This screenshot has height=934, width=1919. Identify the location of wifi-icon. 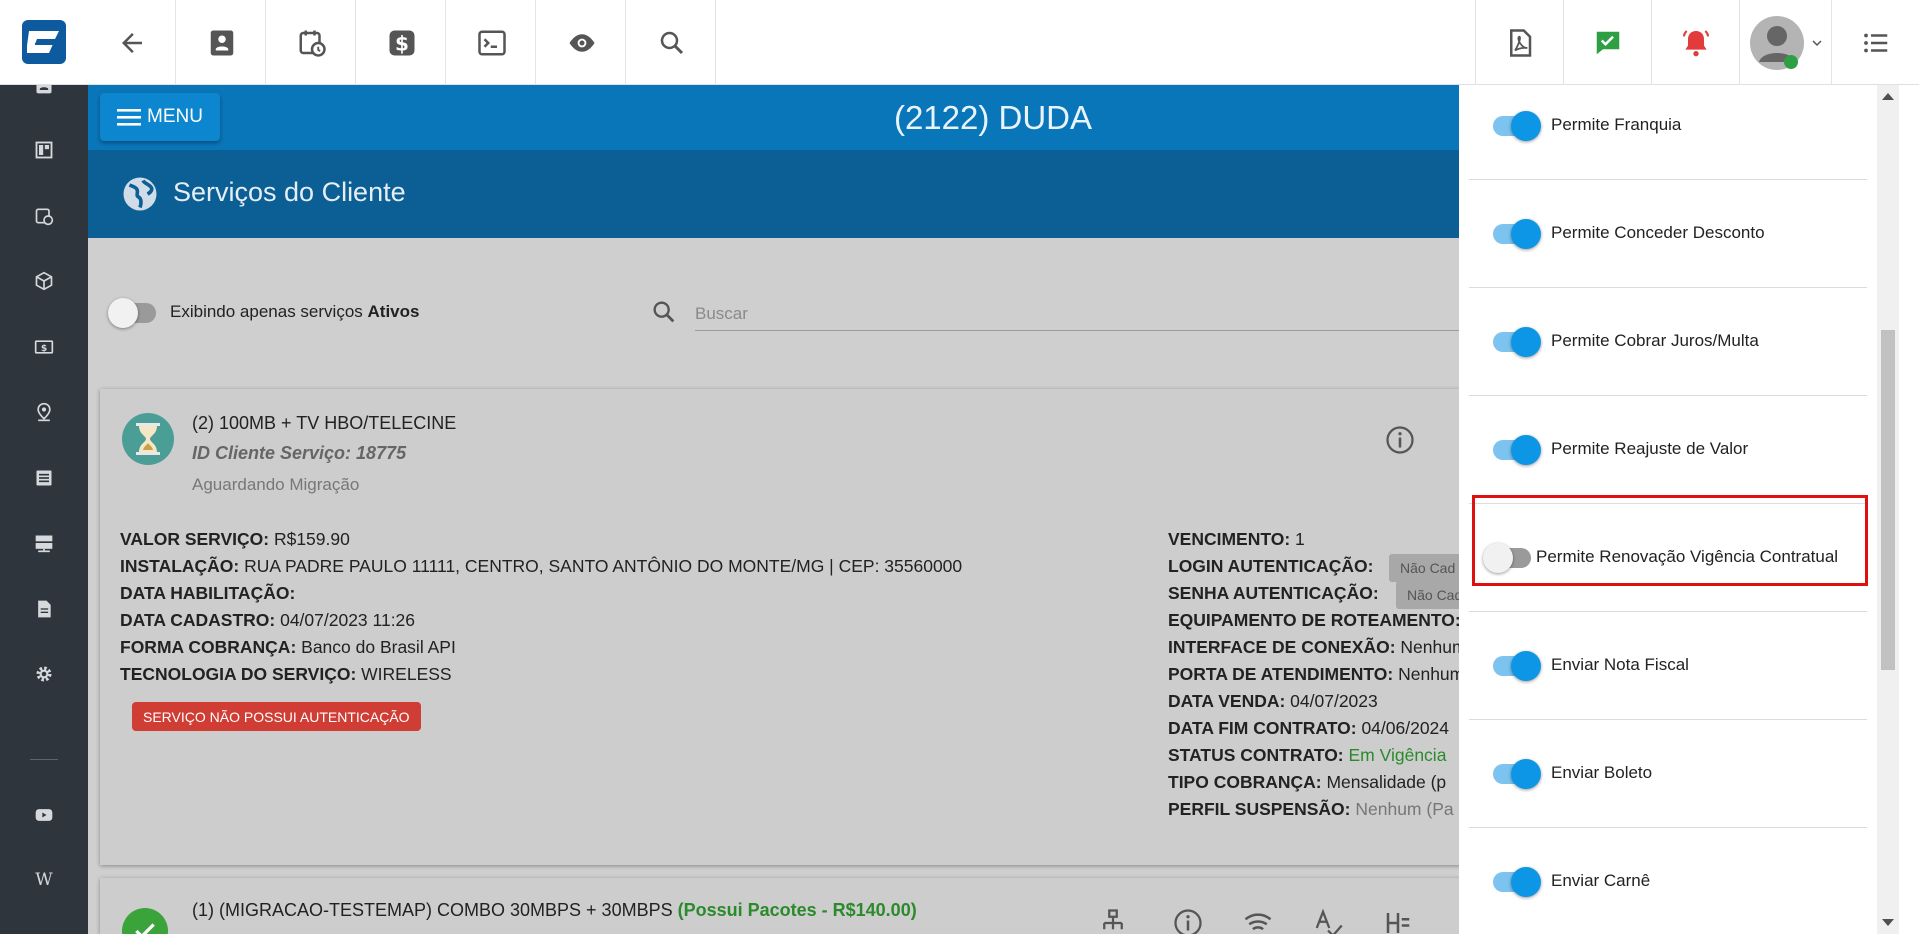
(1258, 921).